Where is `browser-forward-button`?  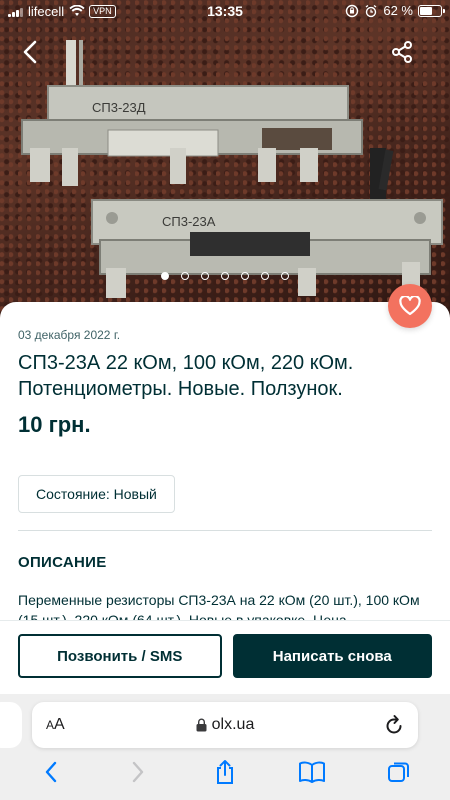
browser-forward-button is located at coordinates (138, 772).